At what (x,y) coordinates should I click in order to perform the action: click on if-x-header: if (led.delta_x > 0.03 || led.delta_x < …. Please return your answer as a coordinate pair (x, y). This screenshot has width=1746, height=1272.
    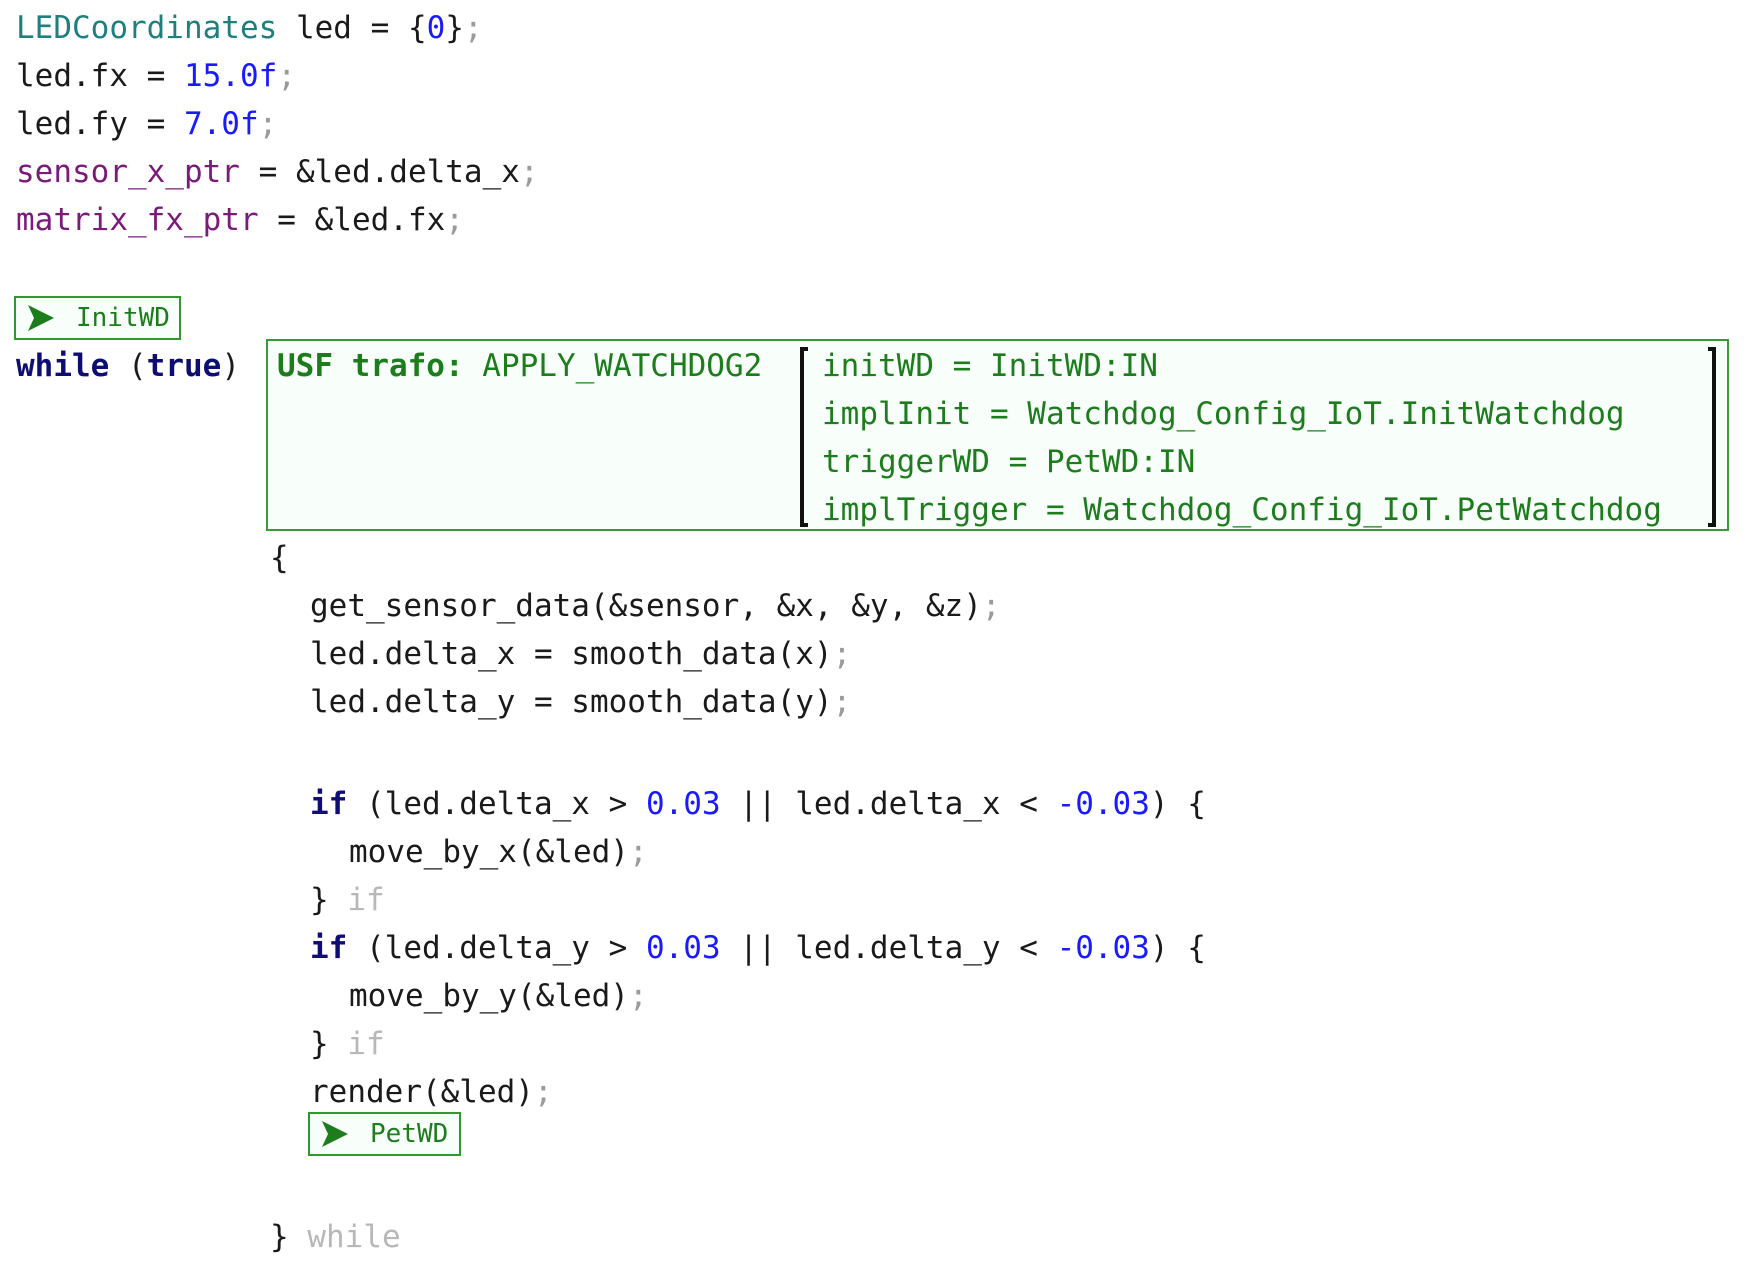
    Looking at the image, I should click on (758, 804).